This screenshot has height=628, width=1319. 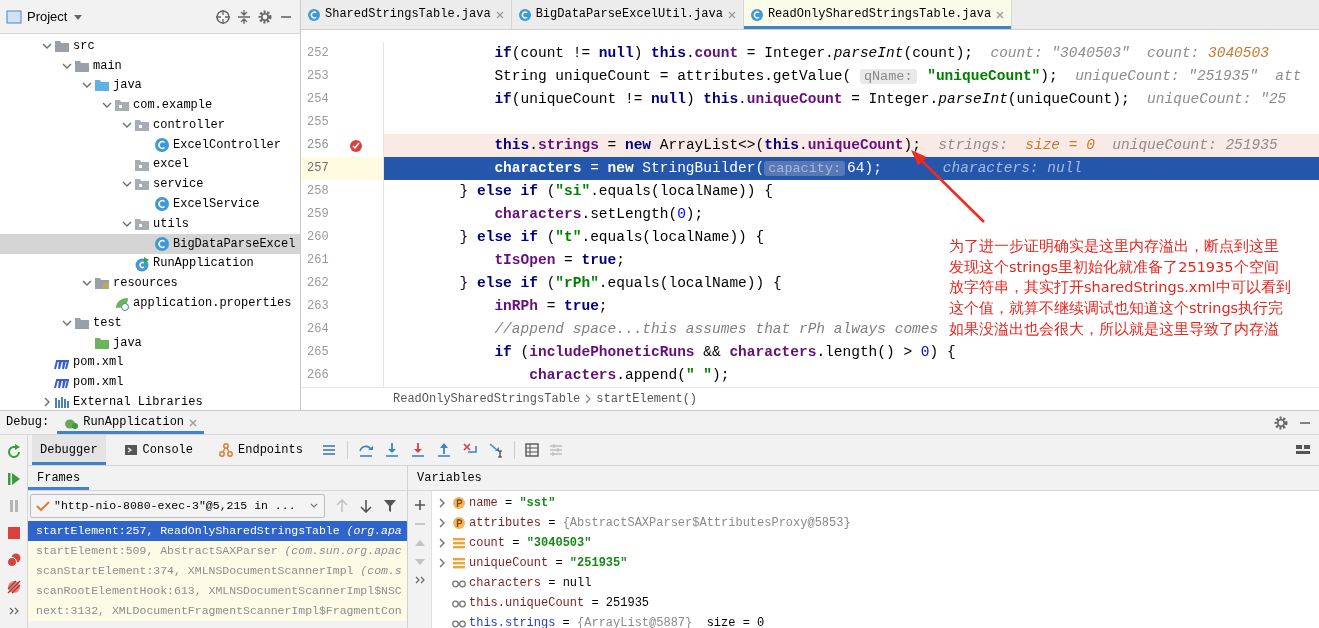 What do you see at coordinates (318, 306) in the screenshot?
I see `line-number: 263` at bounding box center [318, 306].